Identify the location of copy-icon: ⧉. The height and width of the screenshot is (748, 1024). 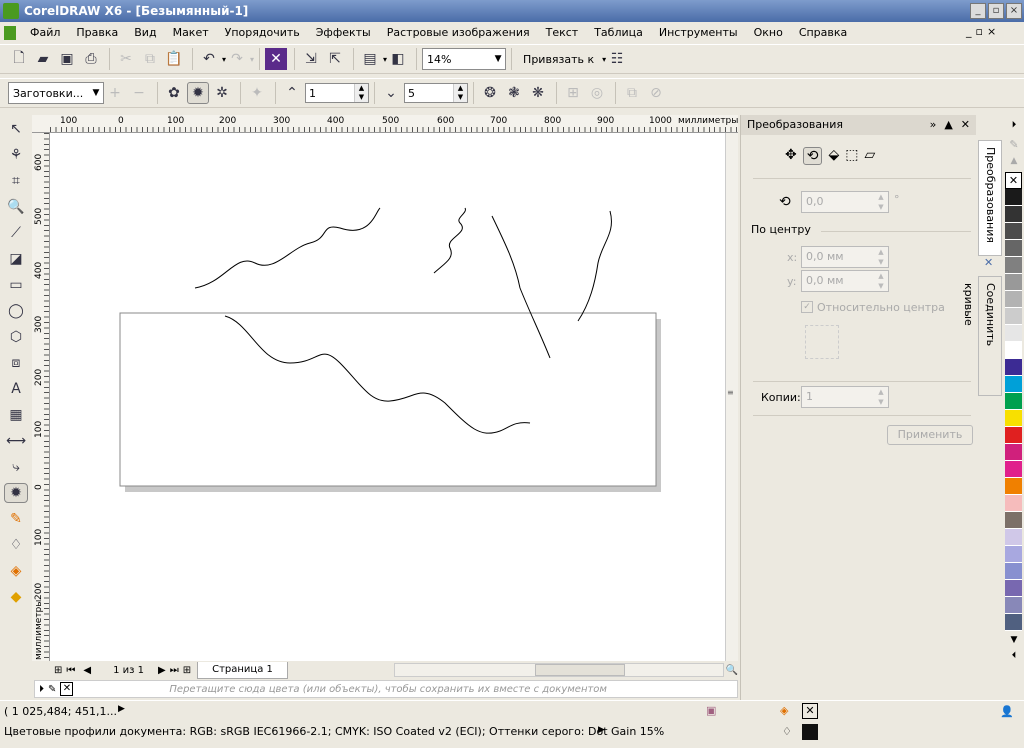
(150, 59).